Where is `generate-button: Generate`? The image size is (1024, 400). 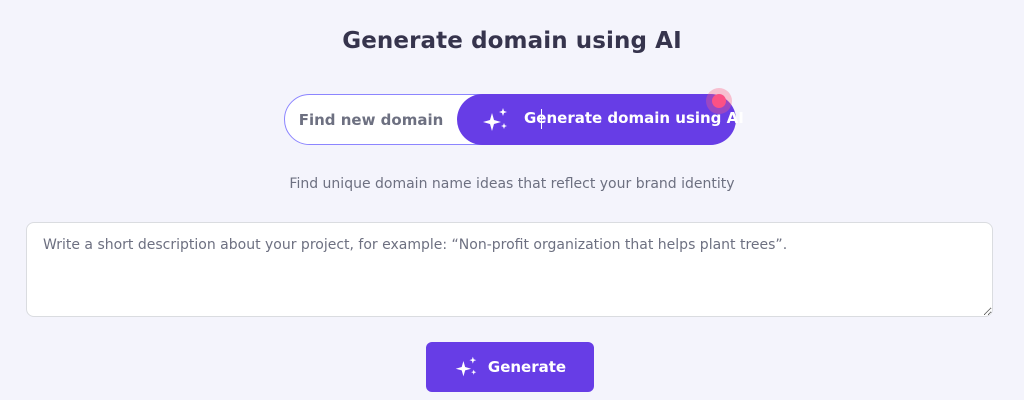
generate-button: Generate is located at coordinates (510, 367).